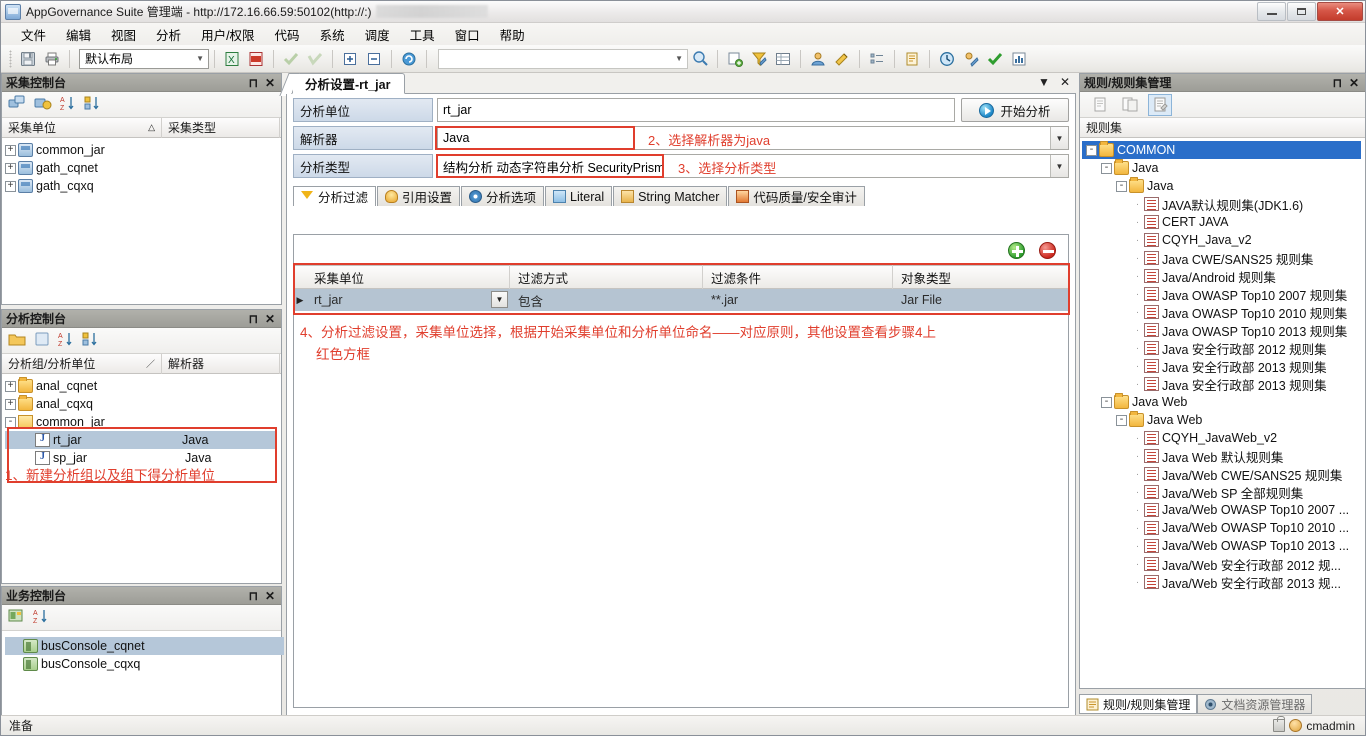 This screenshot has width=1366, height=736. I want to click on approve-icon, so click(995, 59).